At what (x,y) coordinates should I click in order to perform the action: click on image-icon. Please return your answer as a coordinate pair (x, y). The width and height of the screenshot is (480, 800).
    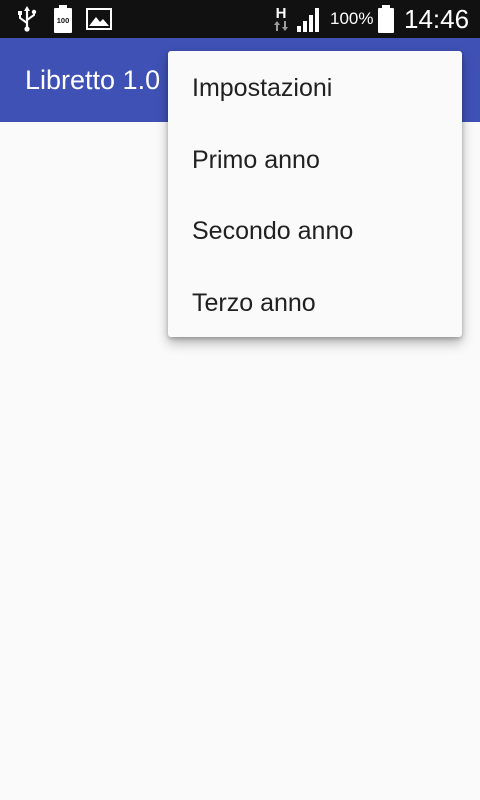
    Looking at the image, I should click on (99, 19).